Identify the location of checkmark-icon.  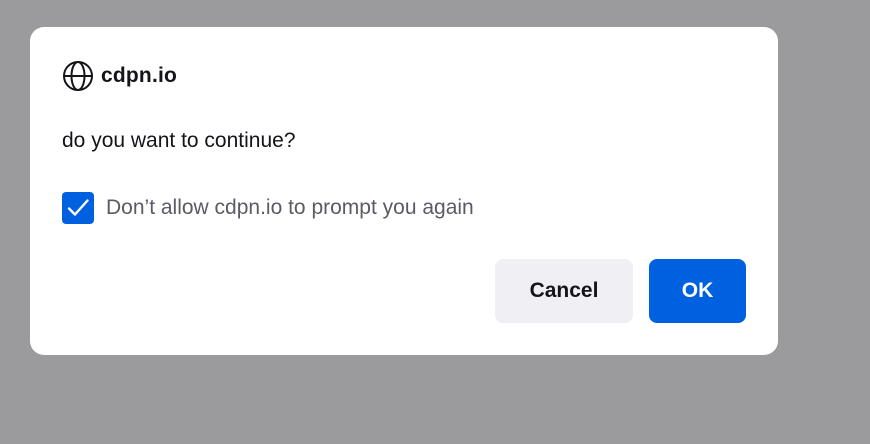
(78, 207).